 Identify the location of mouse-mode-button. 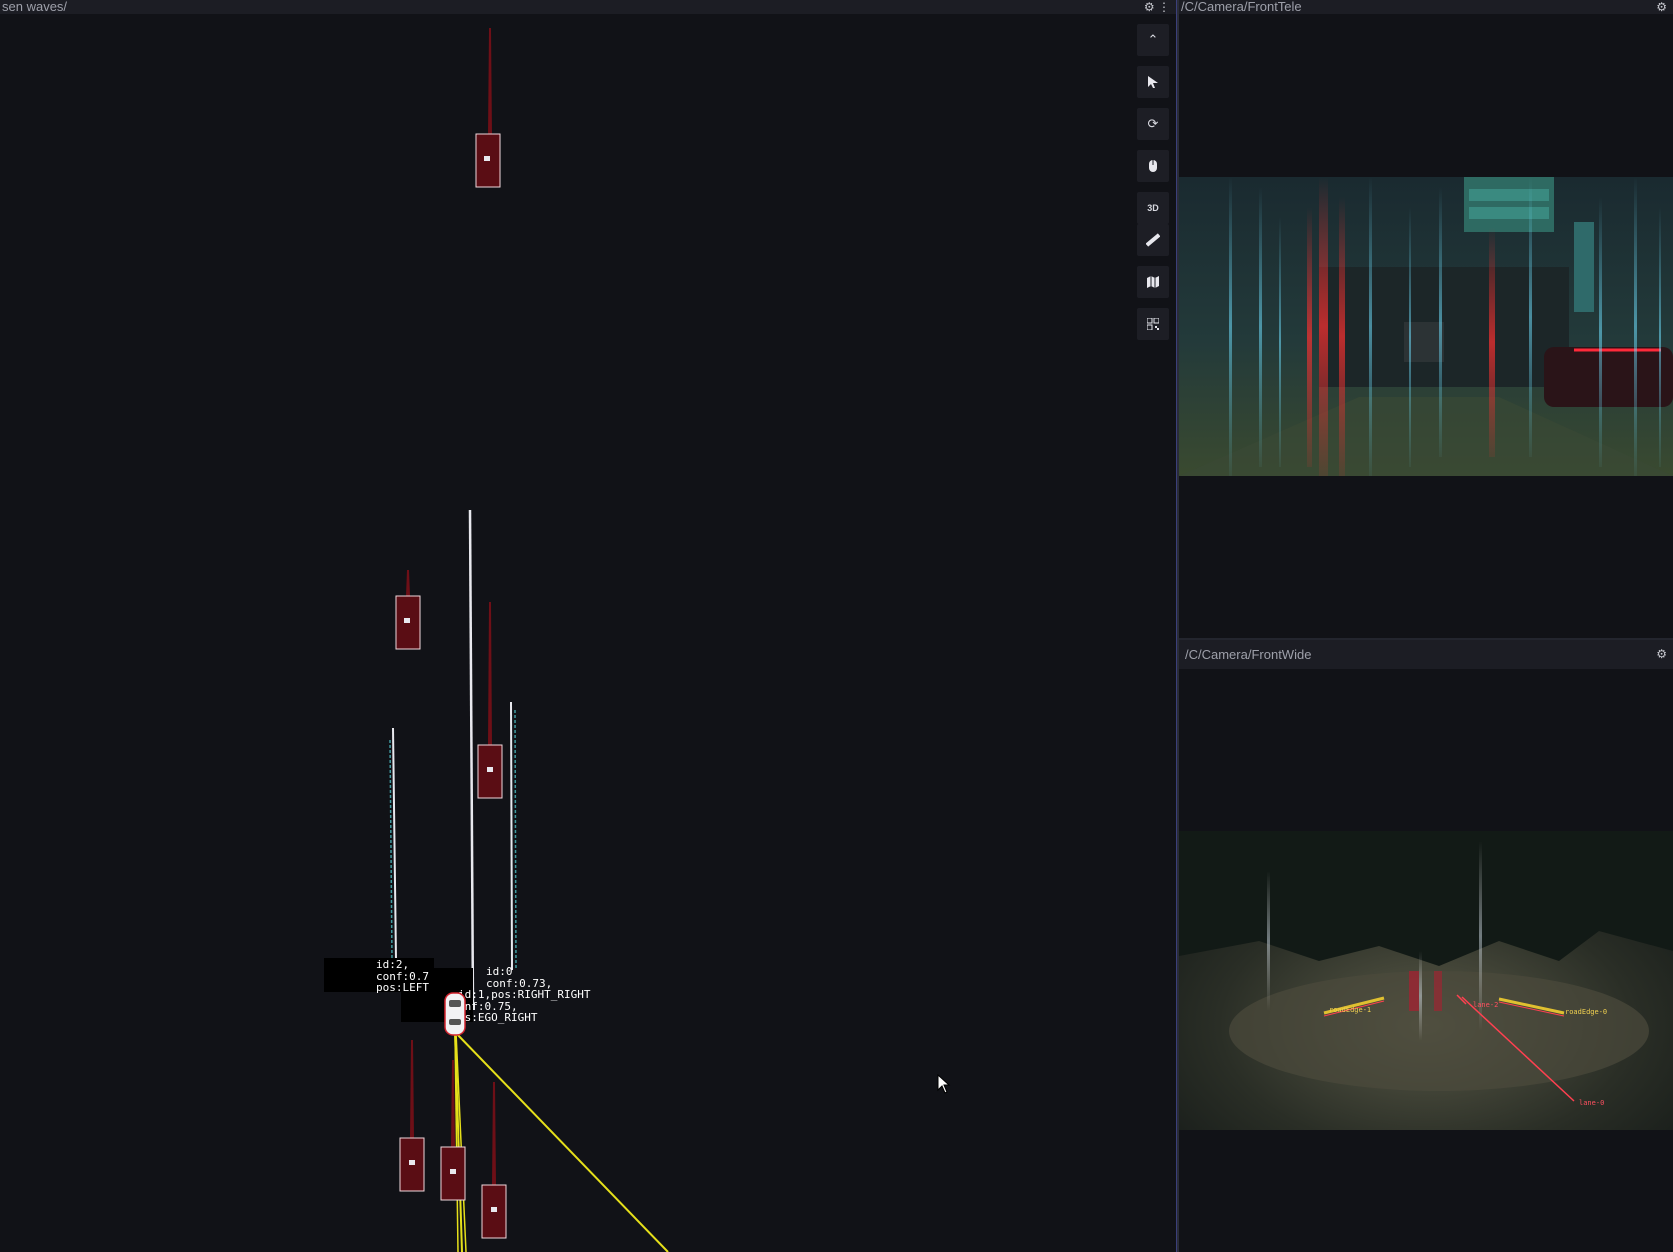
(1153, 166).